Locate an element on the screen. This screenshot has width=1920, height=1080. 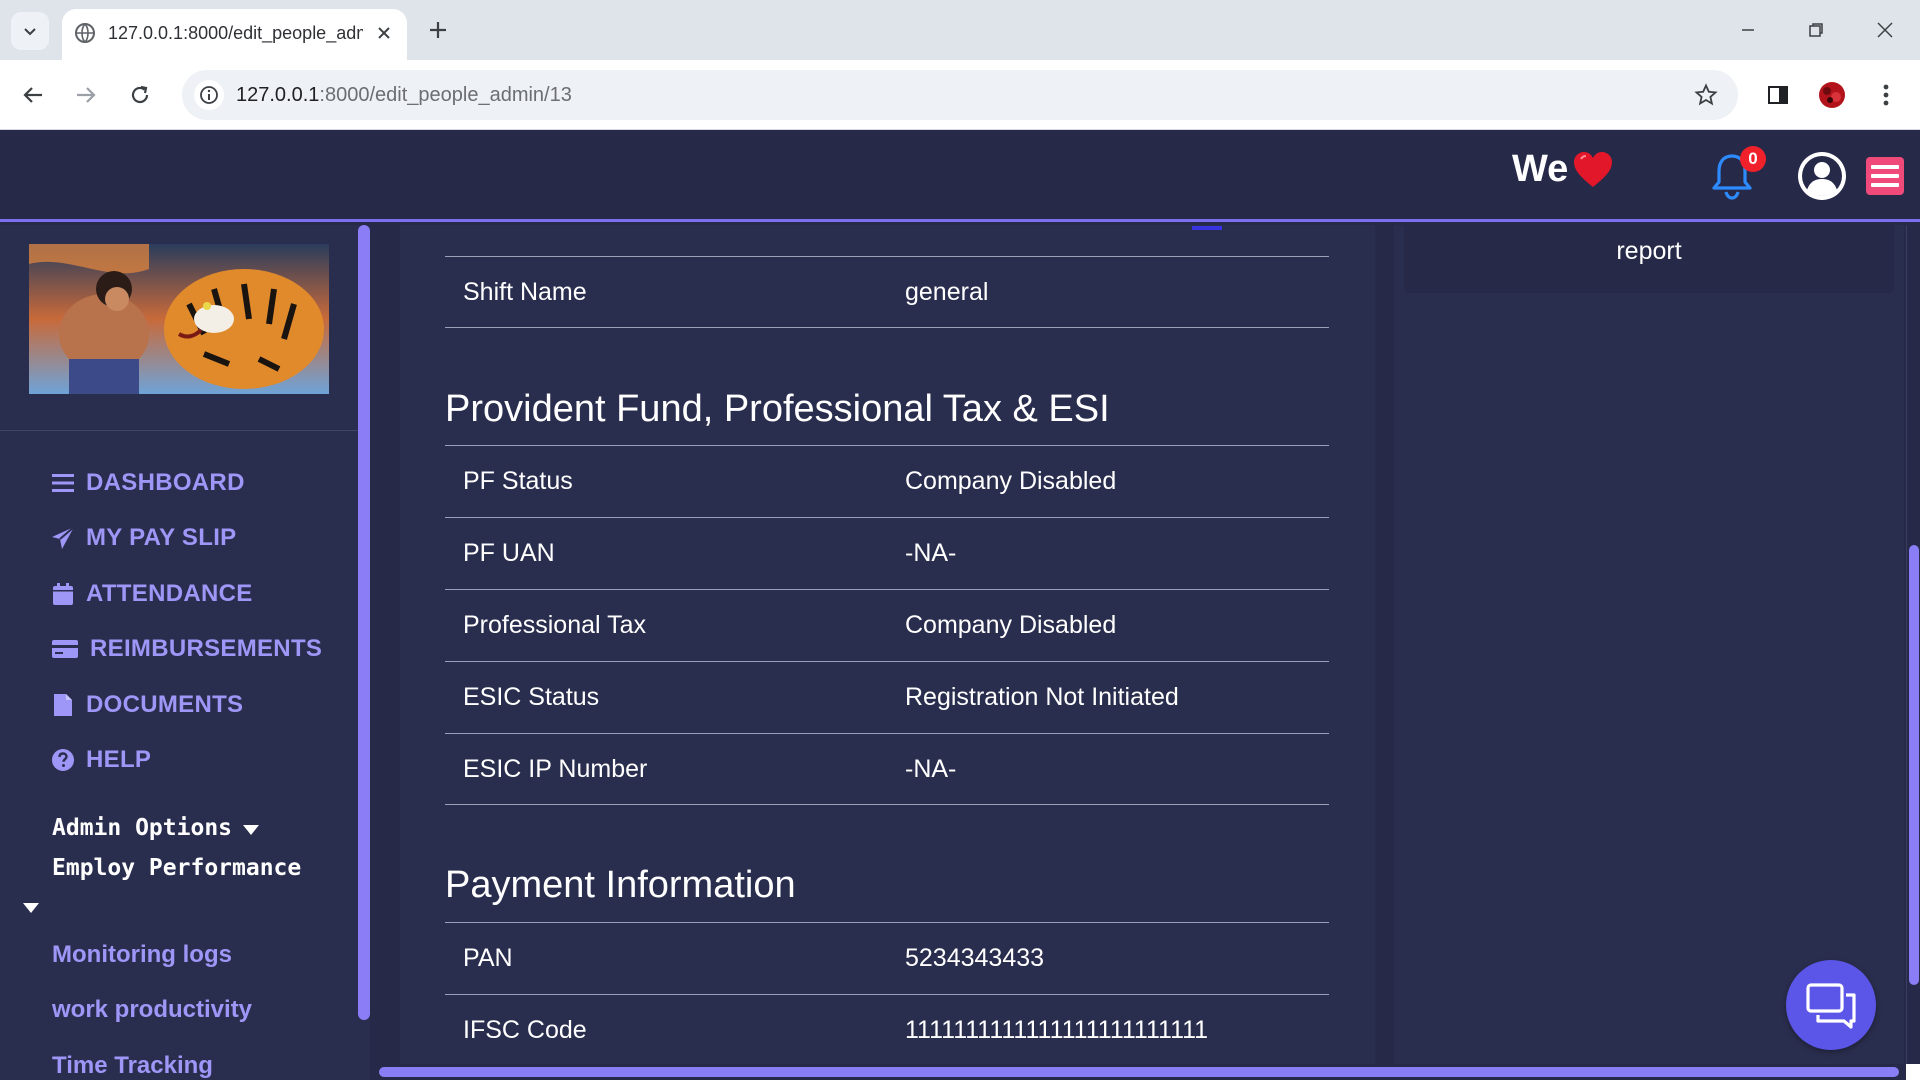
user-circle-icon is located at coordinates (1822, 176).